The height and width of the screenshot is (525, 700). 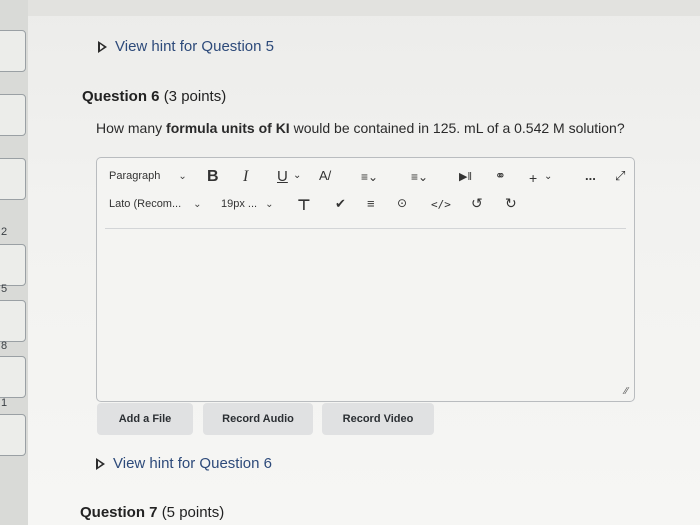 I want to click on redo-icon: ↻, so click(x=511, y=203).